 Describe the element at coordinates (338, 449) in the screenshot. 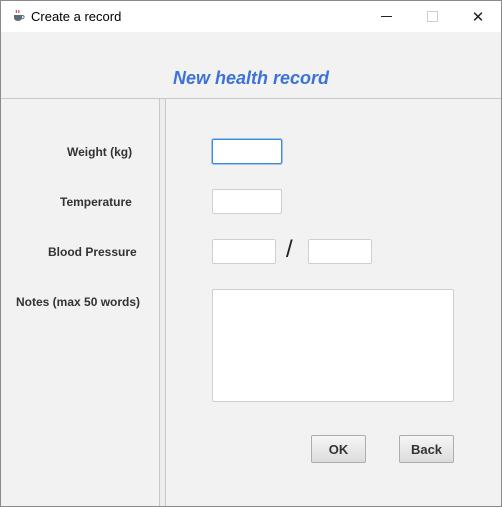

I see `ok-button: OK` at that location.